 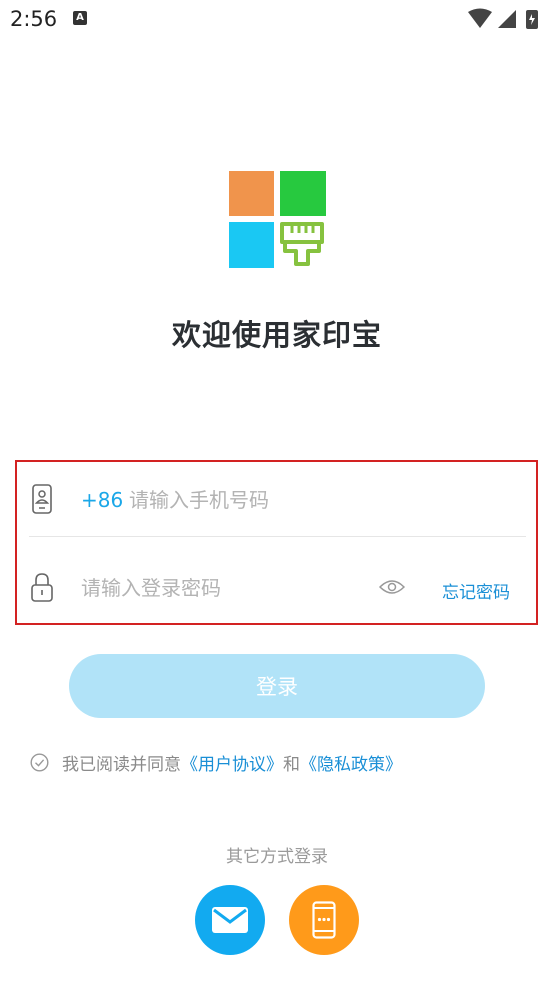 I want to click on password-row: 忘记密码, so click(x=276, y=590).